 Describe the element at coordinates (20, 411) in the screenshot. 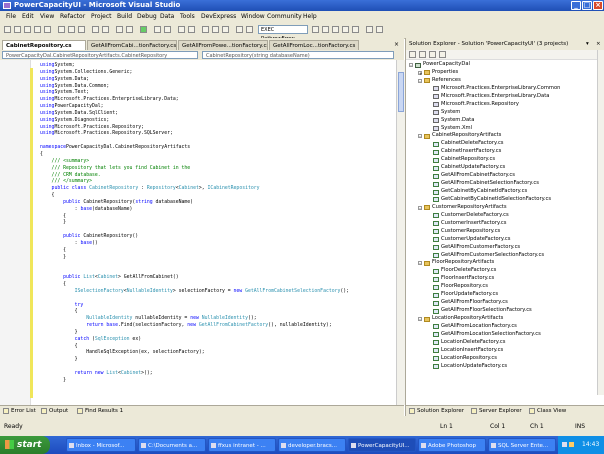

I see `tab-error-list: Error List` at that location.